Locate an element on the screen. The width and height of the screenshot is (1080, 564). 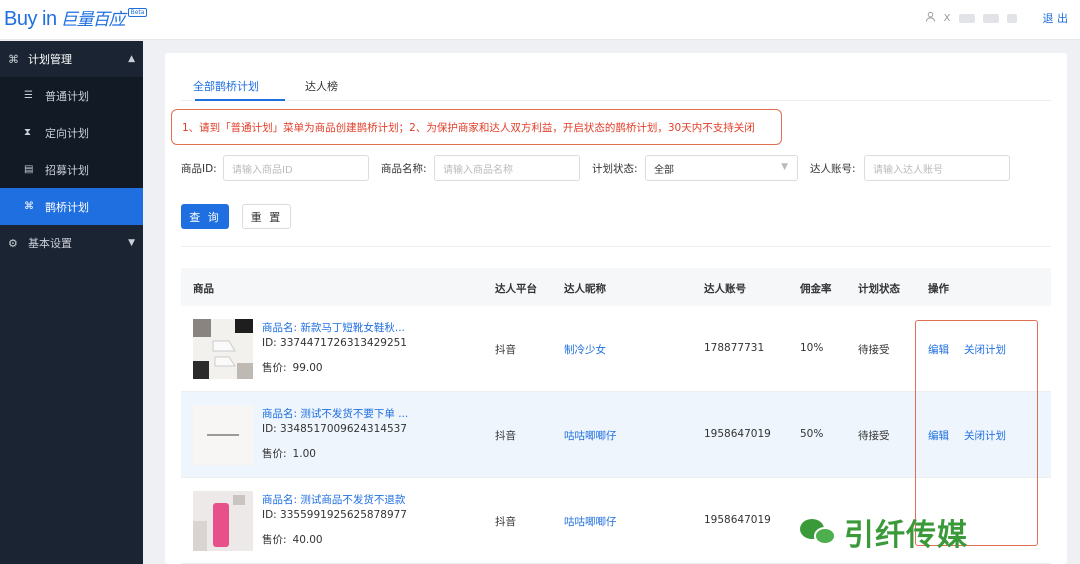
divider is located at coordinates (616, 246).